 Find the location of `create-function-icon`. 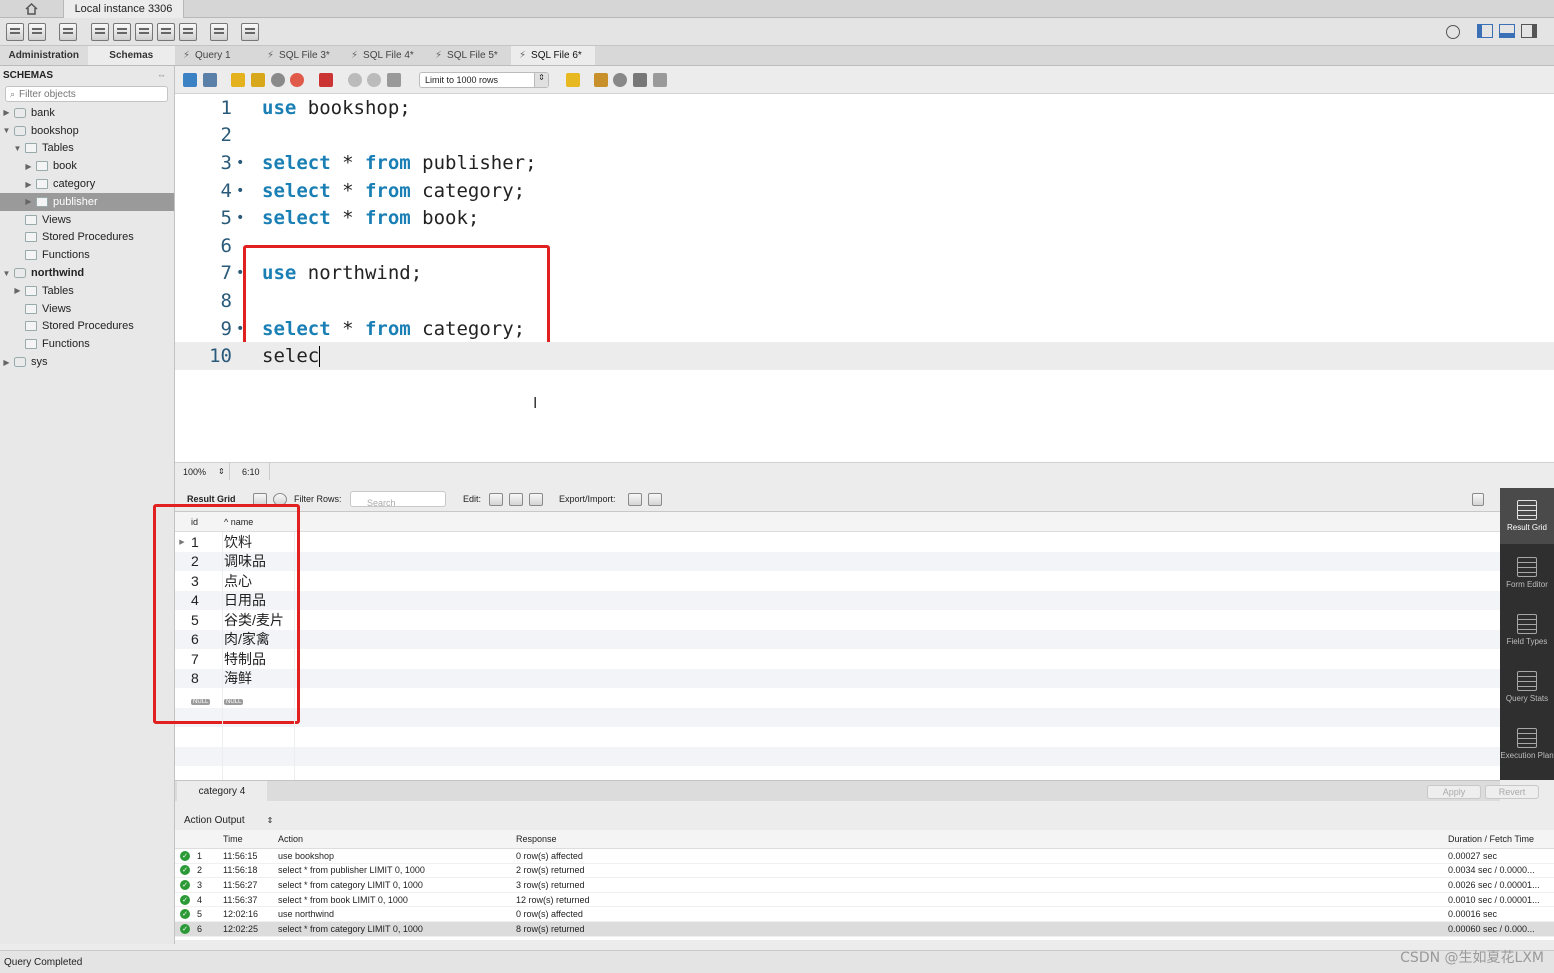

create-function-icon is located at coordinates (188, 32).